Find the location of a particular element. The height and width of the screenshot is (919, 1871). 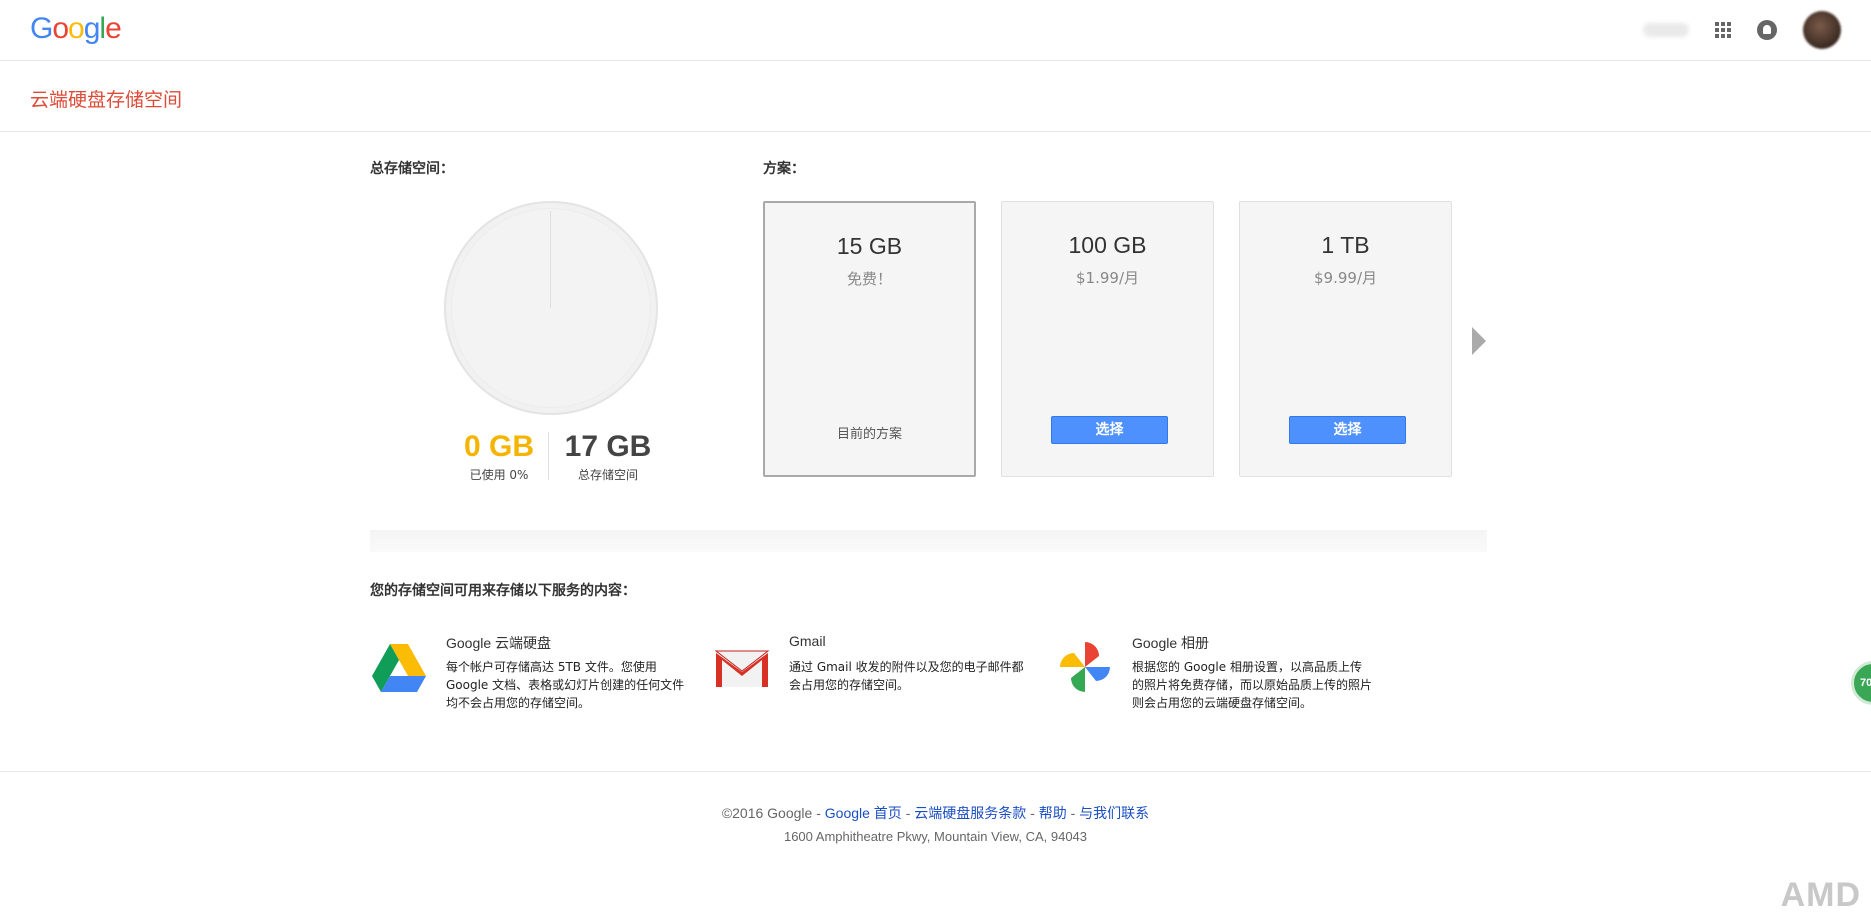

storage-usage-ring-inner is located at coordinates (551, 308).